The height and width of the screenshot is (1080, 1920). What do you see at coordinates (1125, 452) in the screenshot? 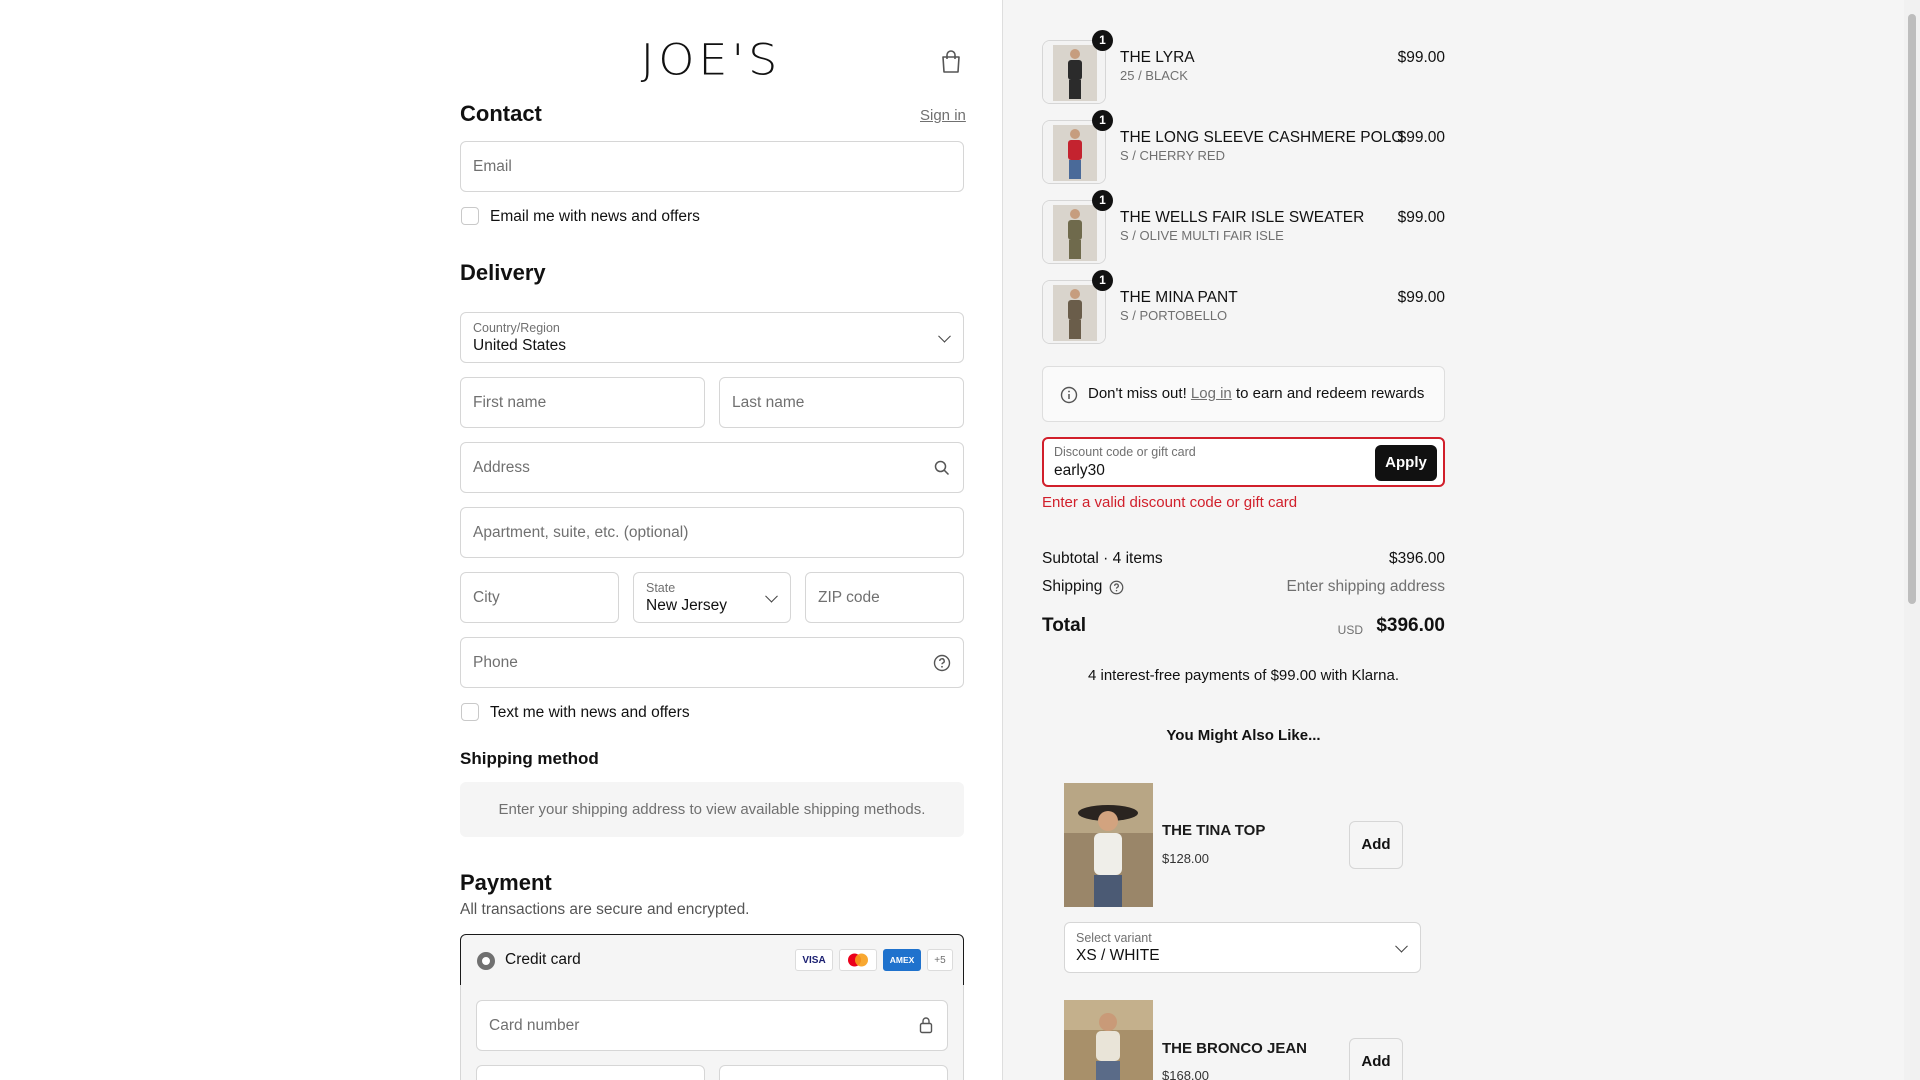
I see `discount-label: Discount code or gift card` at bounding box center [1125, 452].